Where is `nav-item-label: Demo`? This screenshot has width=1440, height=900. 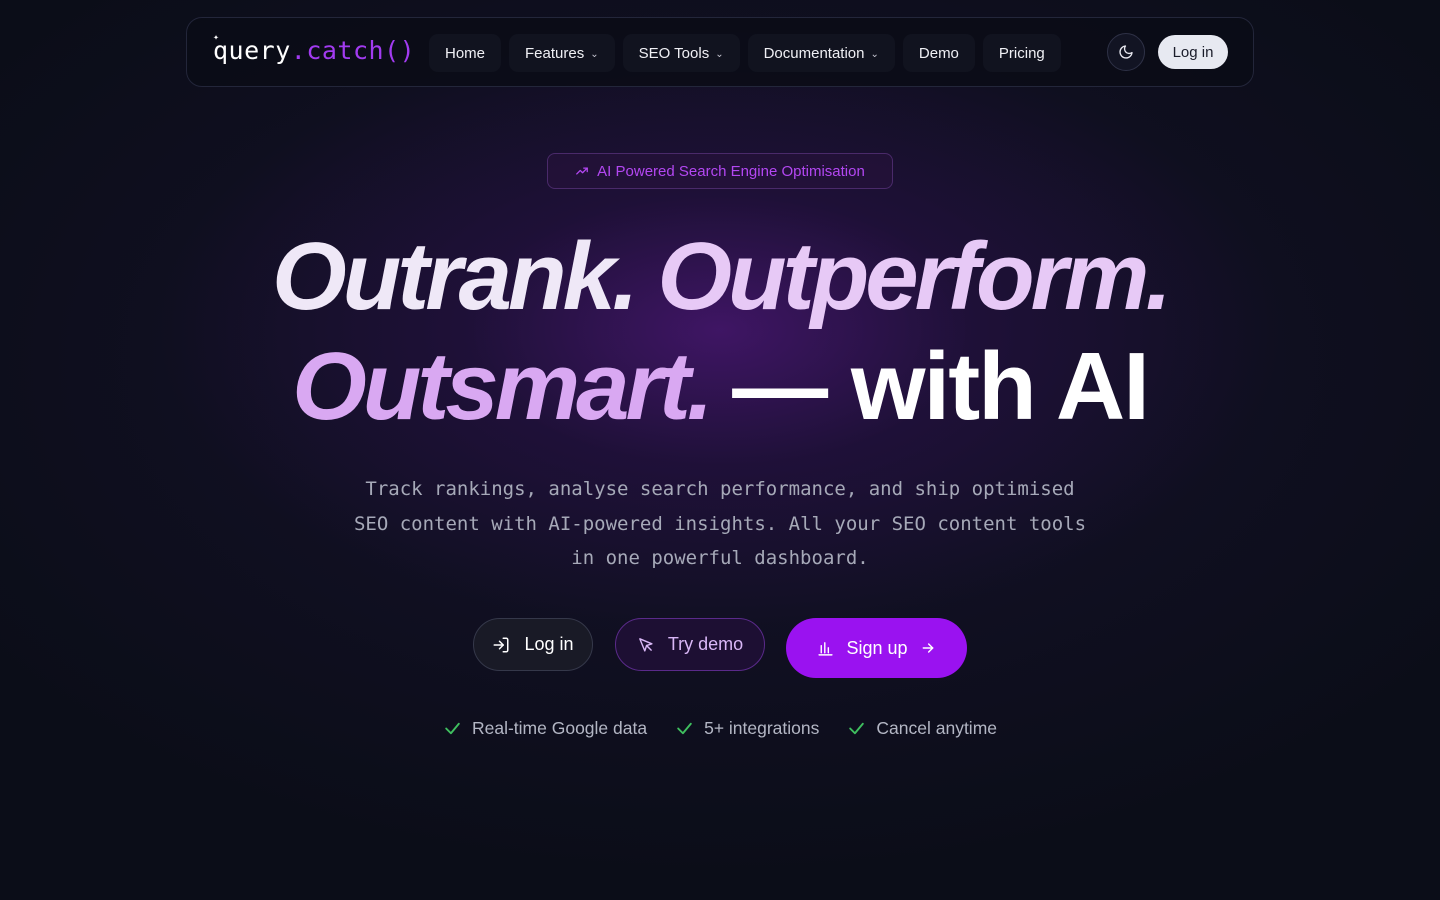 nav-item-label: Demo is located at coordinates (938, 53).